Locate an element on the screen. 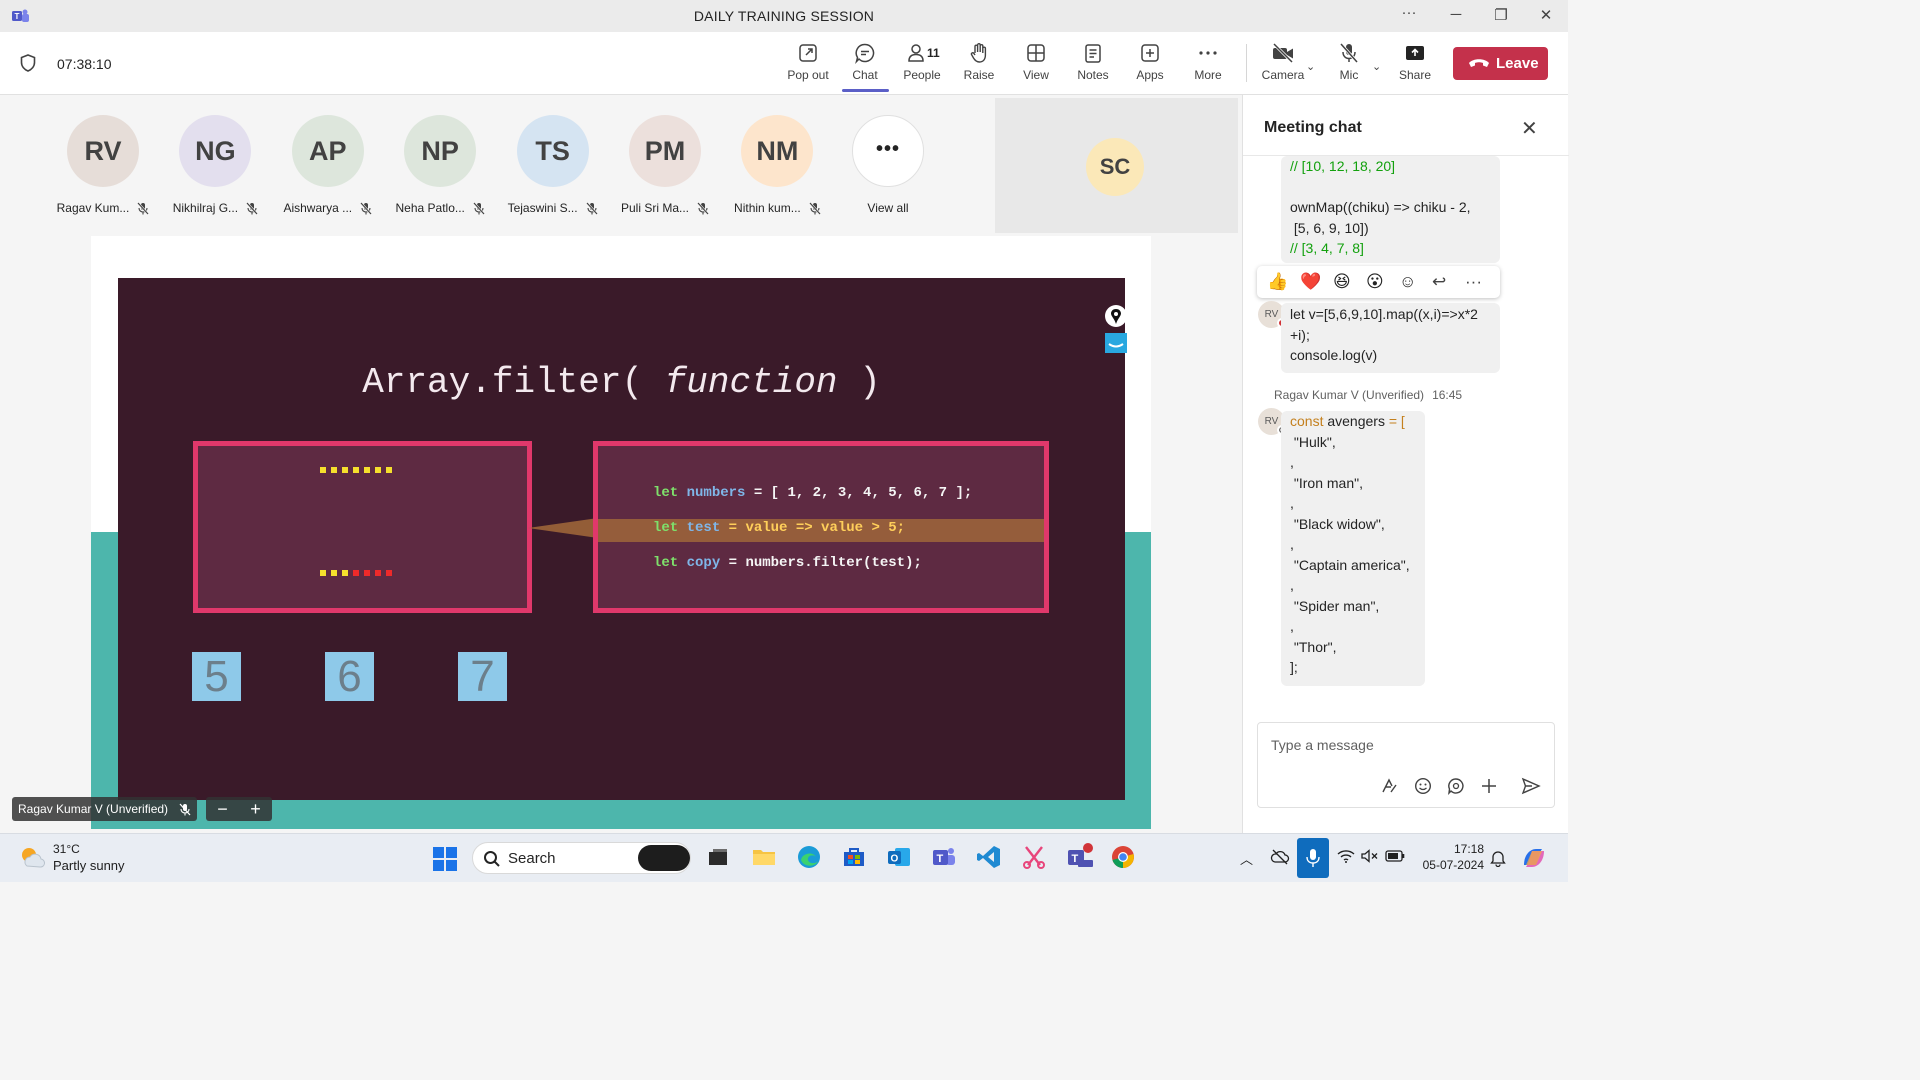 The height and width of the screenshot is (1080, 1920). chat-panel-title: Meeting chat is located at coordinates (1313, 127).